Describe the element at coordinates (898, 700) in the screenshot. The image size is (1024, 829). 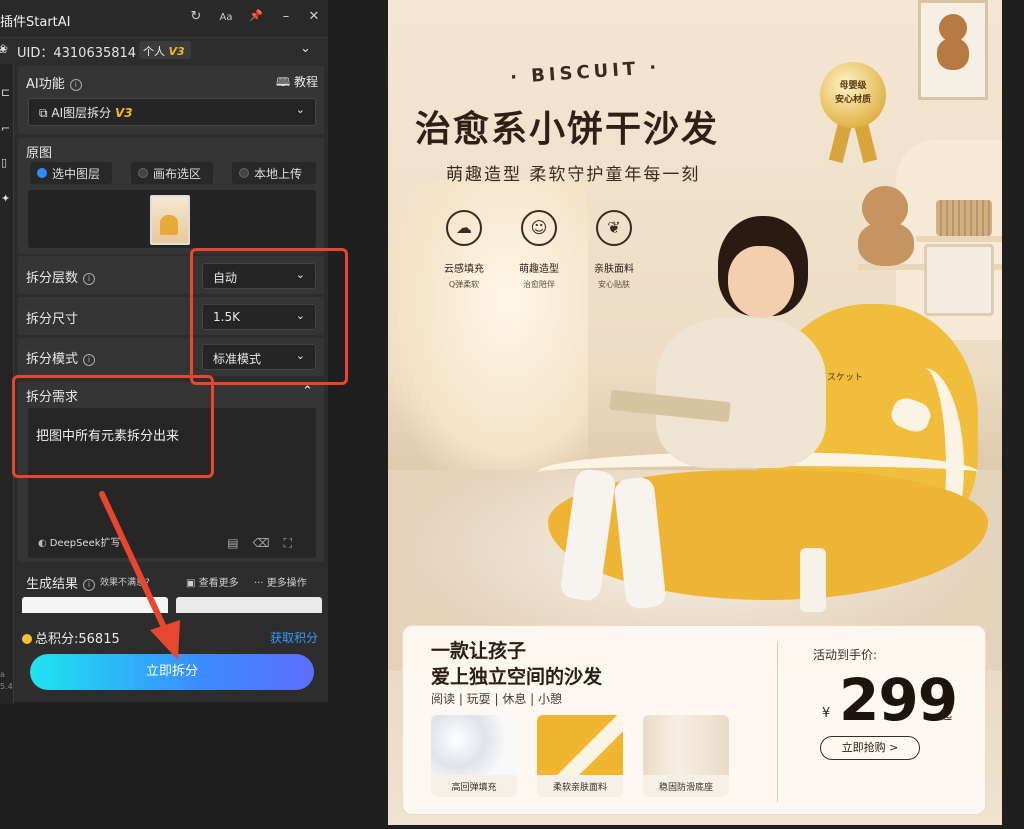
I see `price-value: 299` at that location.